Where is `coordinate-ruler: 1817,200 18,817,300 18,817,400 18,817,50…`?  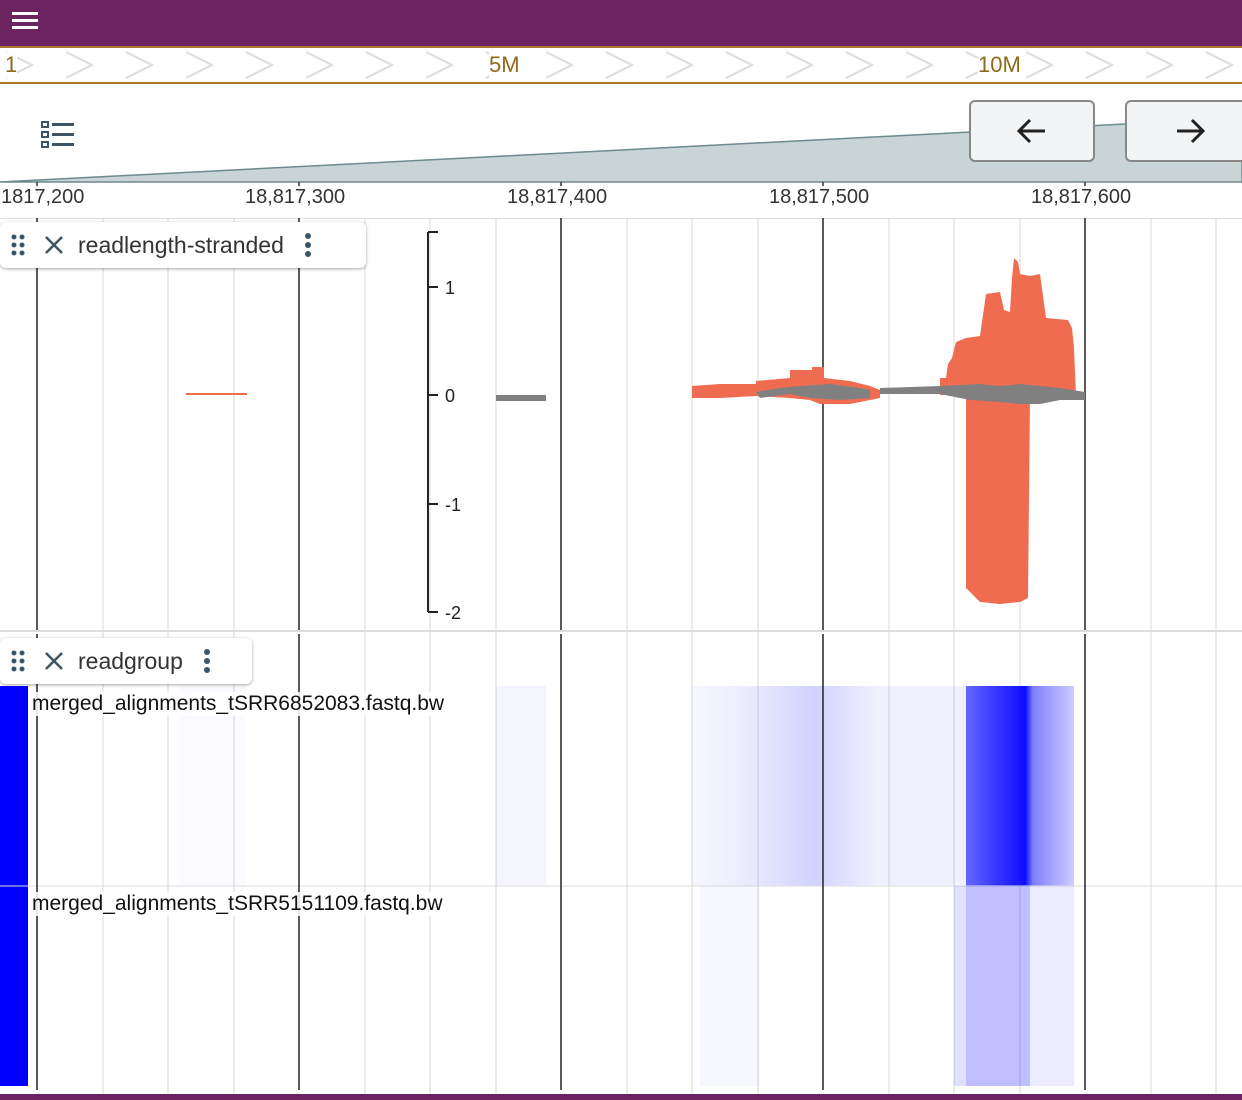 coordinate-ruler: 1817,200 18,817,300 18,817,400 18,817,50… is located at coordinates (621, 200).